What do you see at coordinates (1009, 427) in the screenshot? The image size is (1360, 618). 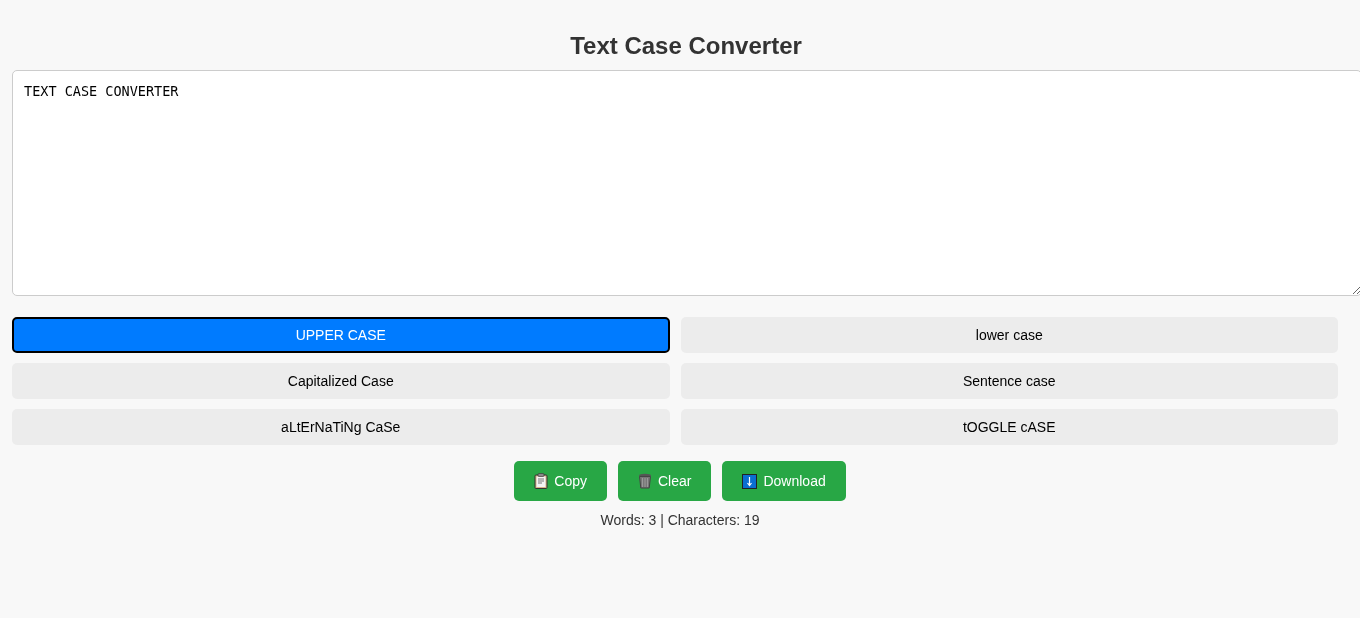 I see `case-button: tOGGLE cASE` at bounding box center [1009, 427].